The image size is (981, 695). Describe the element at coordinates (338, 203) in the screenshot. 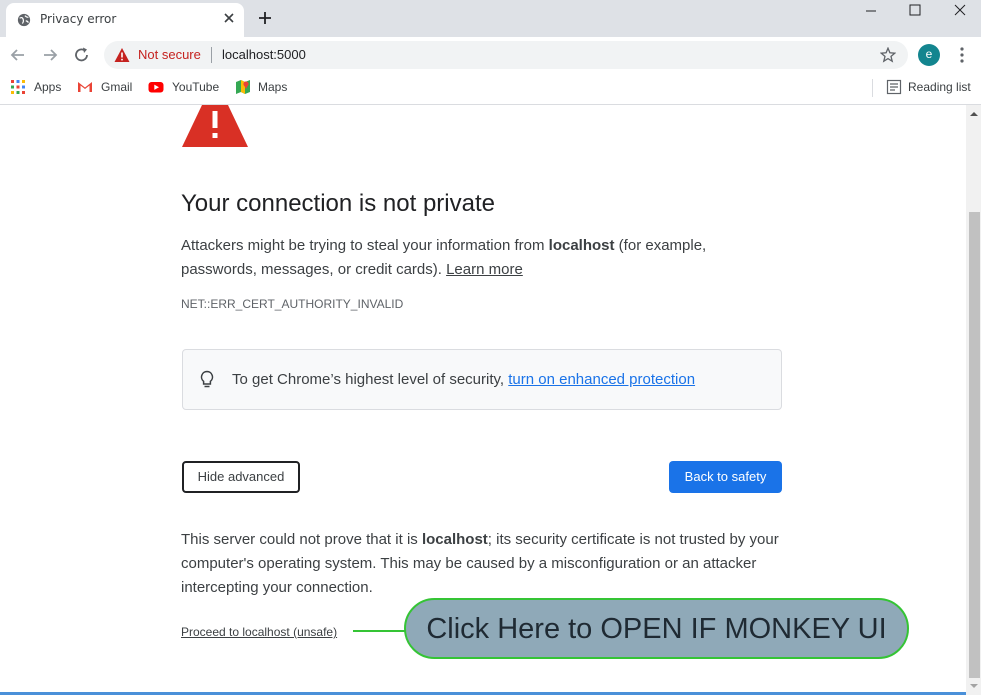

I see `page-heading: Your connection is not private` at that location.